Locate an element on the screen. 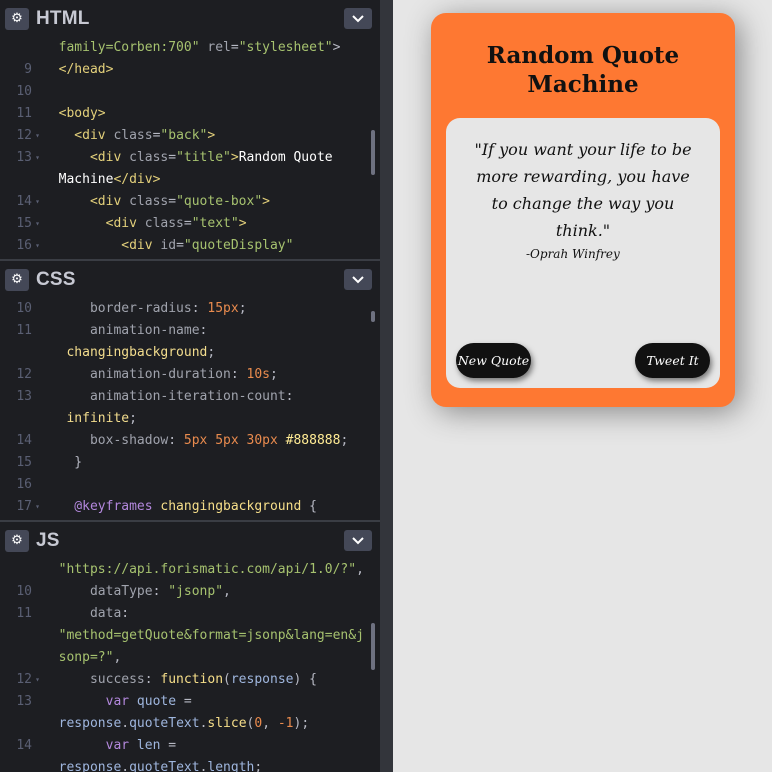 The image size is (772, 772). code-line: 15 ▾ <div class="text"> is located at coordinates (190, 224).